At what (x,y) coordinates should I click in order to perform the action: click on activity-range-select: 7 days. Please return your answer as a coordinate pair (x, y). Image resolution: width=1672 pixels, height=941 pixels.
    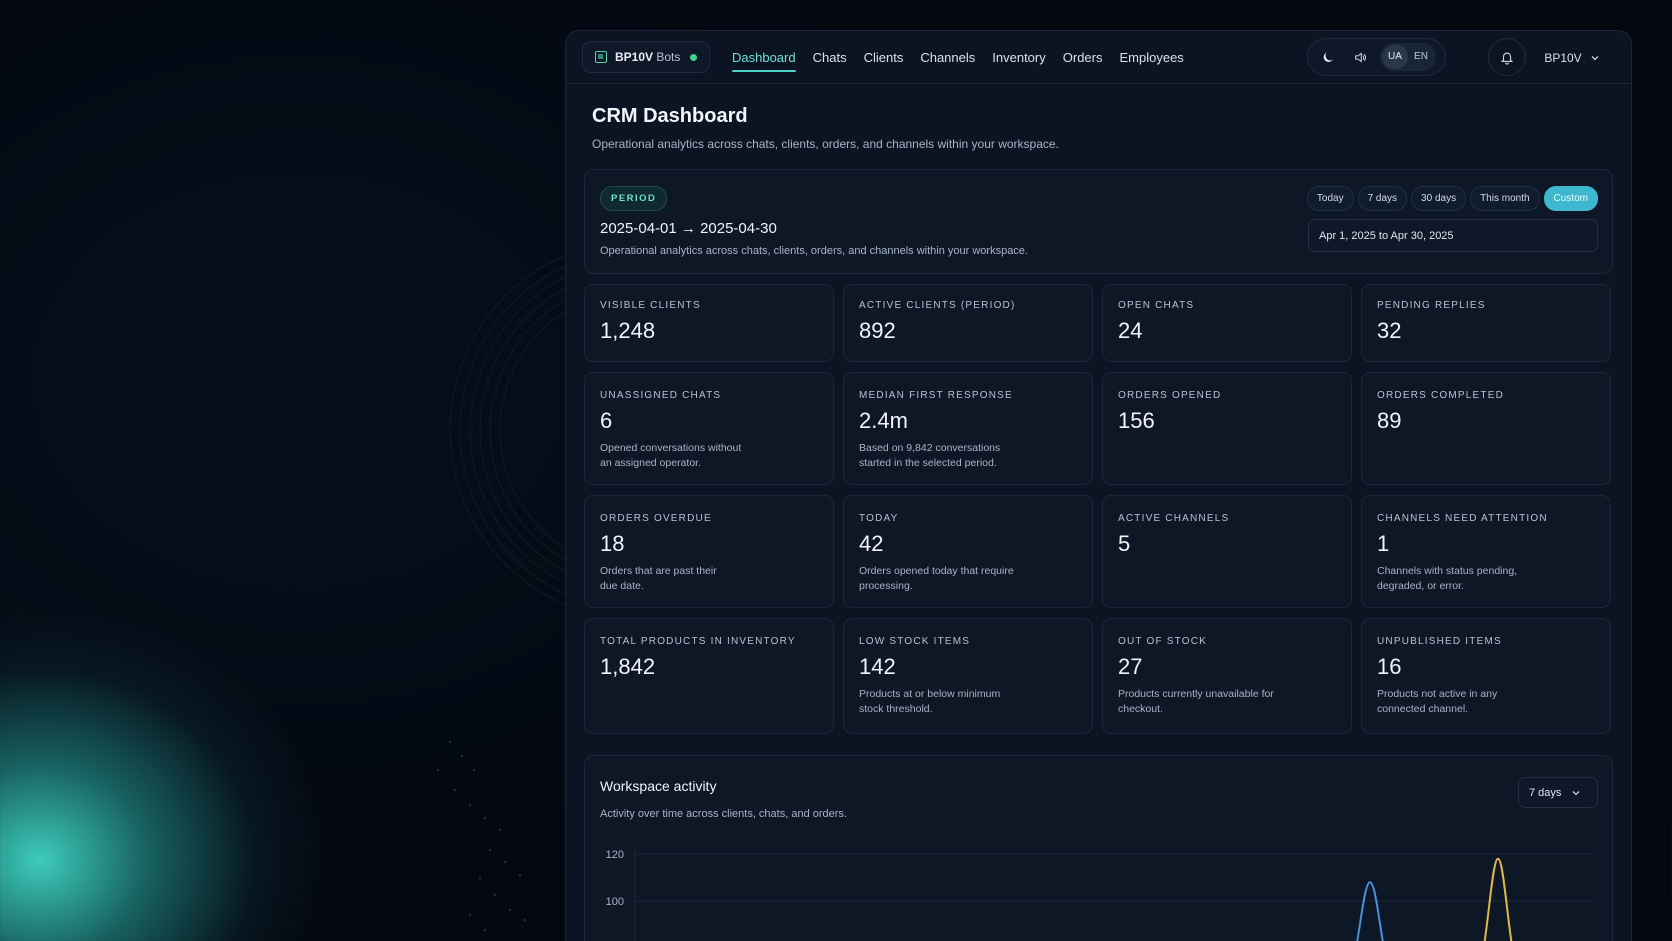
    Looking at the image, I should click on (1558, 792).